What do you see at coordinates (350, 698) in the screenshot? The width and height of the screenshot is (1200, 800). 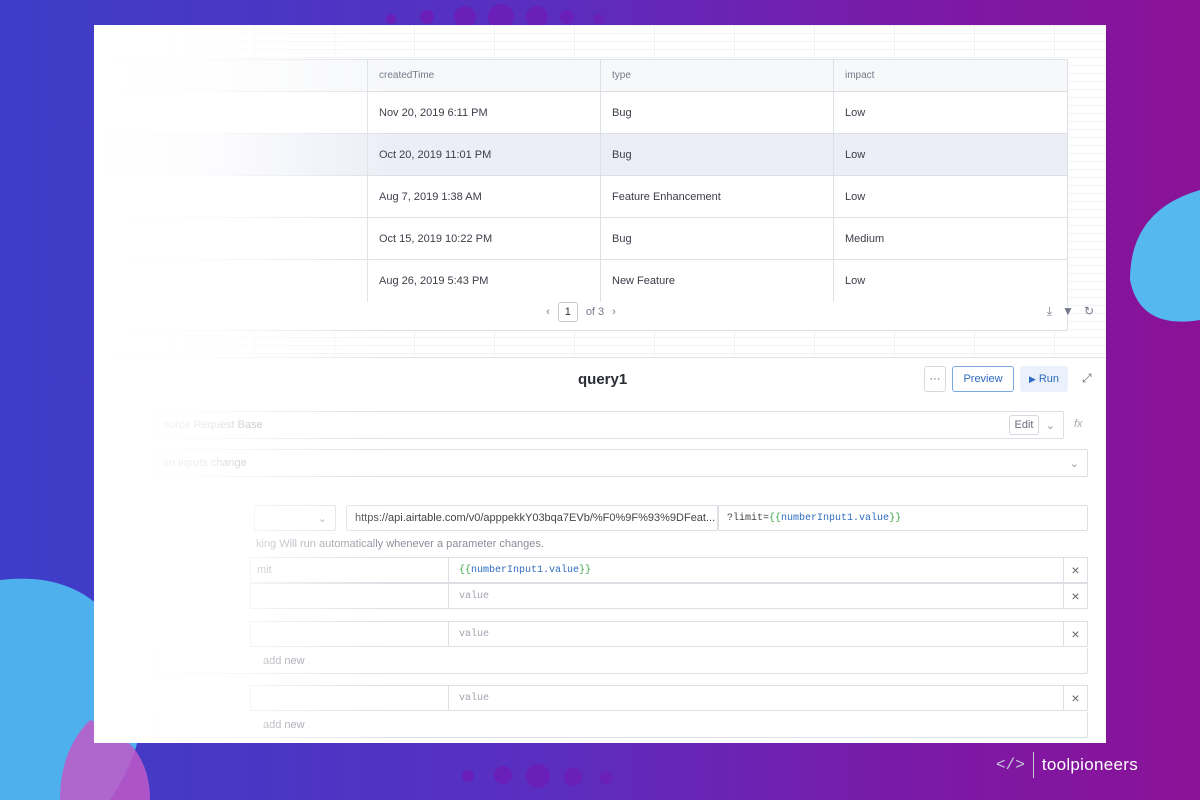 I see `body-key-field` at bounding box center [350, 698].